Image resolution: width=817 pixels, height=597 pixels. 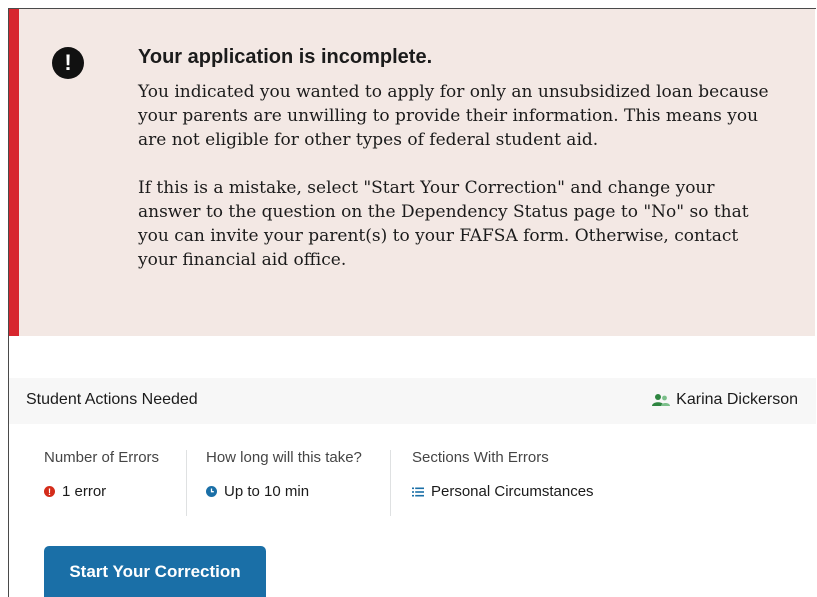 What do you see at coordinates (418, 491) in the screenshot?
I see `list-icon` at bounding box center [418, 491].